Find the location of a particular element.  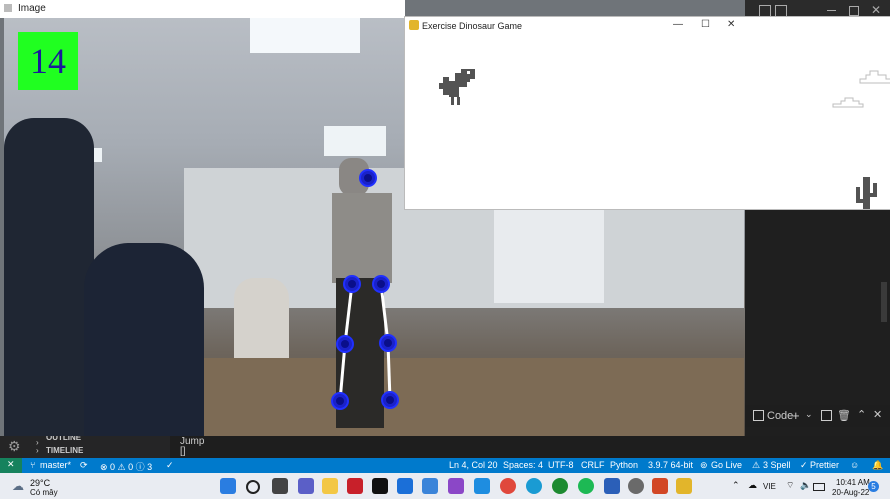

notification-badge: 5 is located at coordinates (873, 486).